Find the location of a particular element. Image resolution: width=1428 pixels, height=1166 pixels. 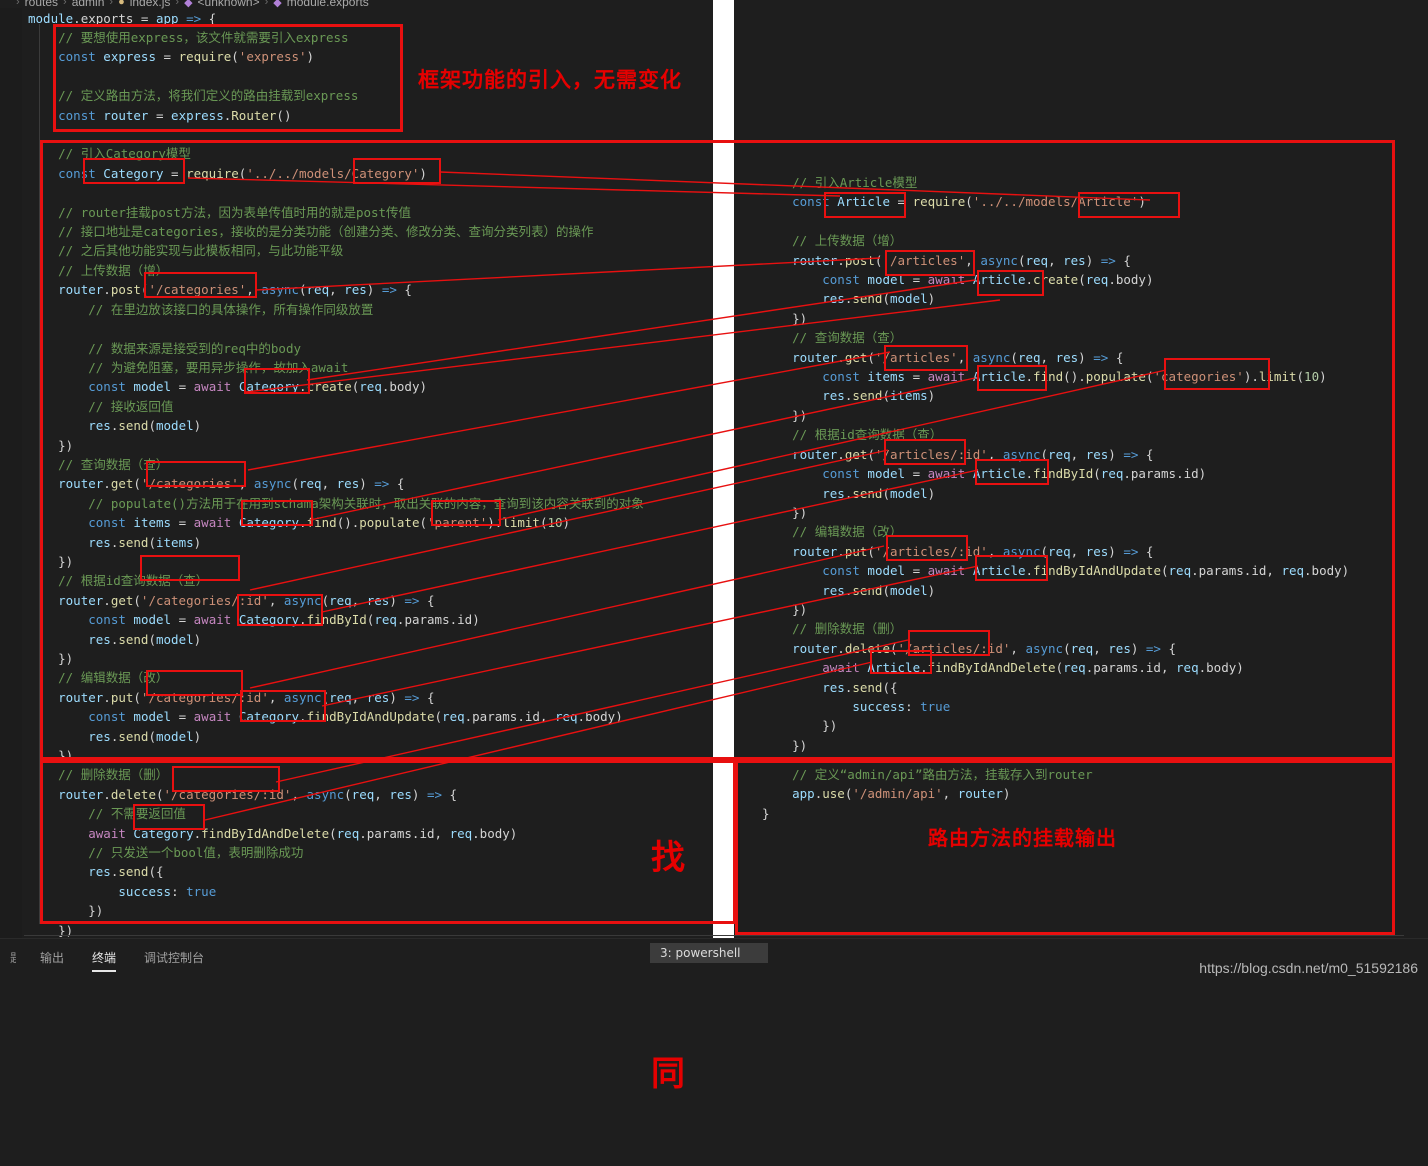

annotation-diff-char-3: 同 is located at coordinates (668, 1074).